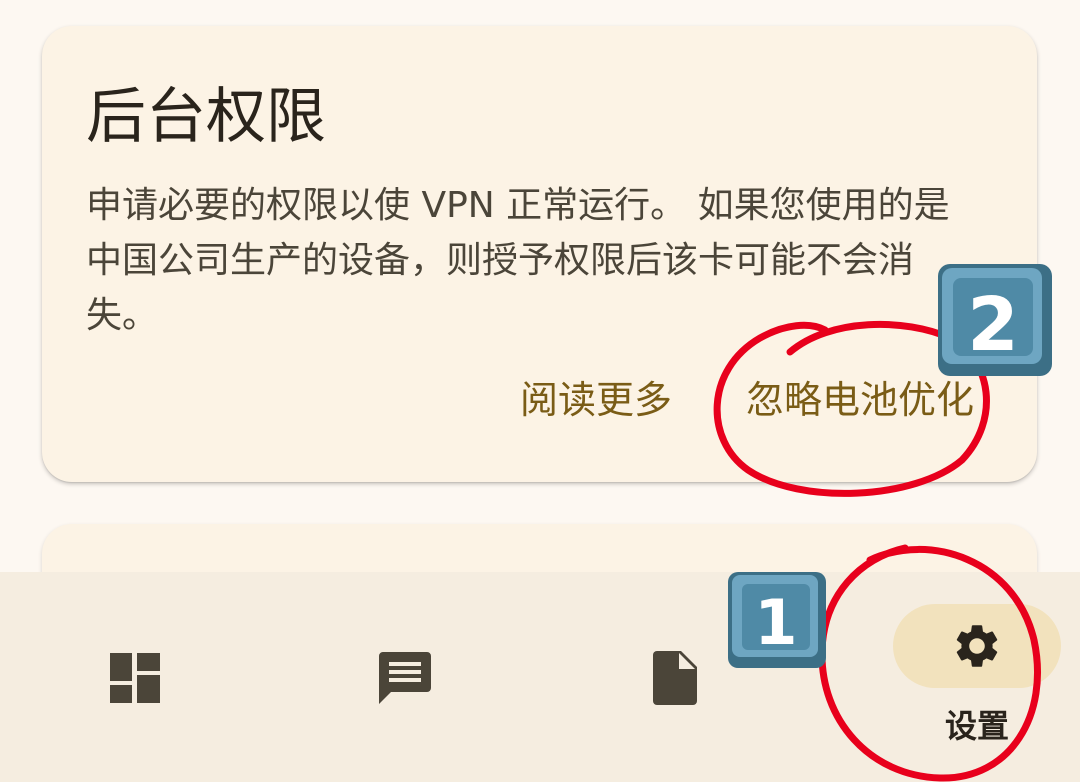 The height and width of the screenshot is (782, 1080). I want to click on nav-item-messages, so click(405, 677).